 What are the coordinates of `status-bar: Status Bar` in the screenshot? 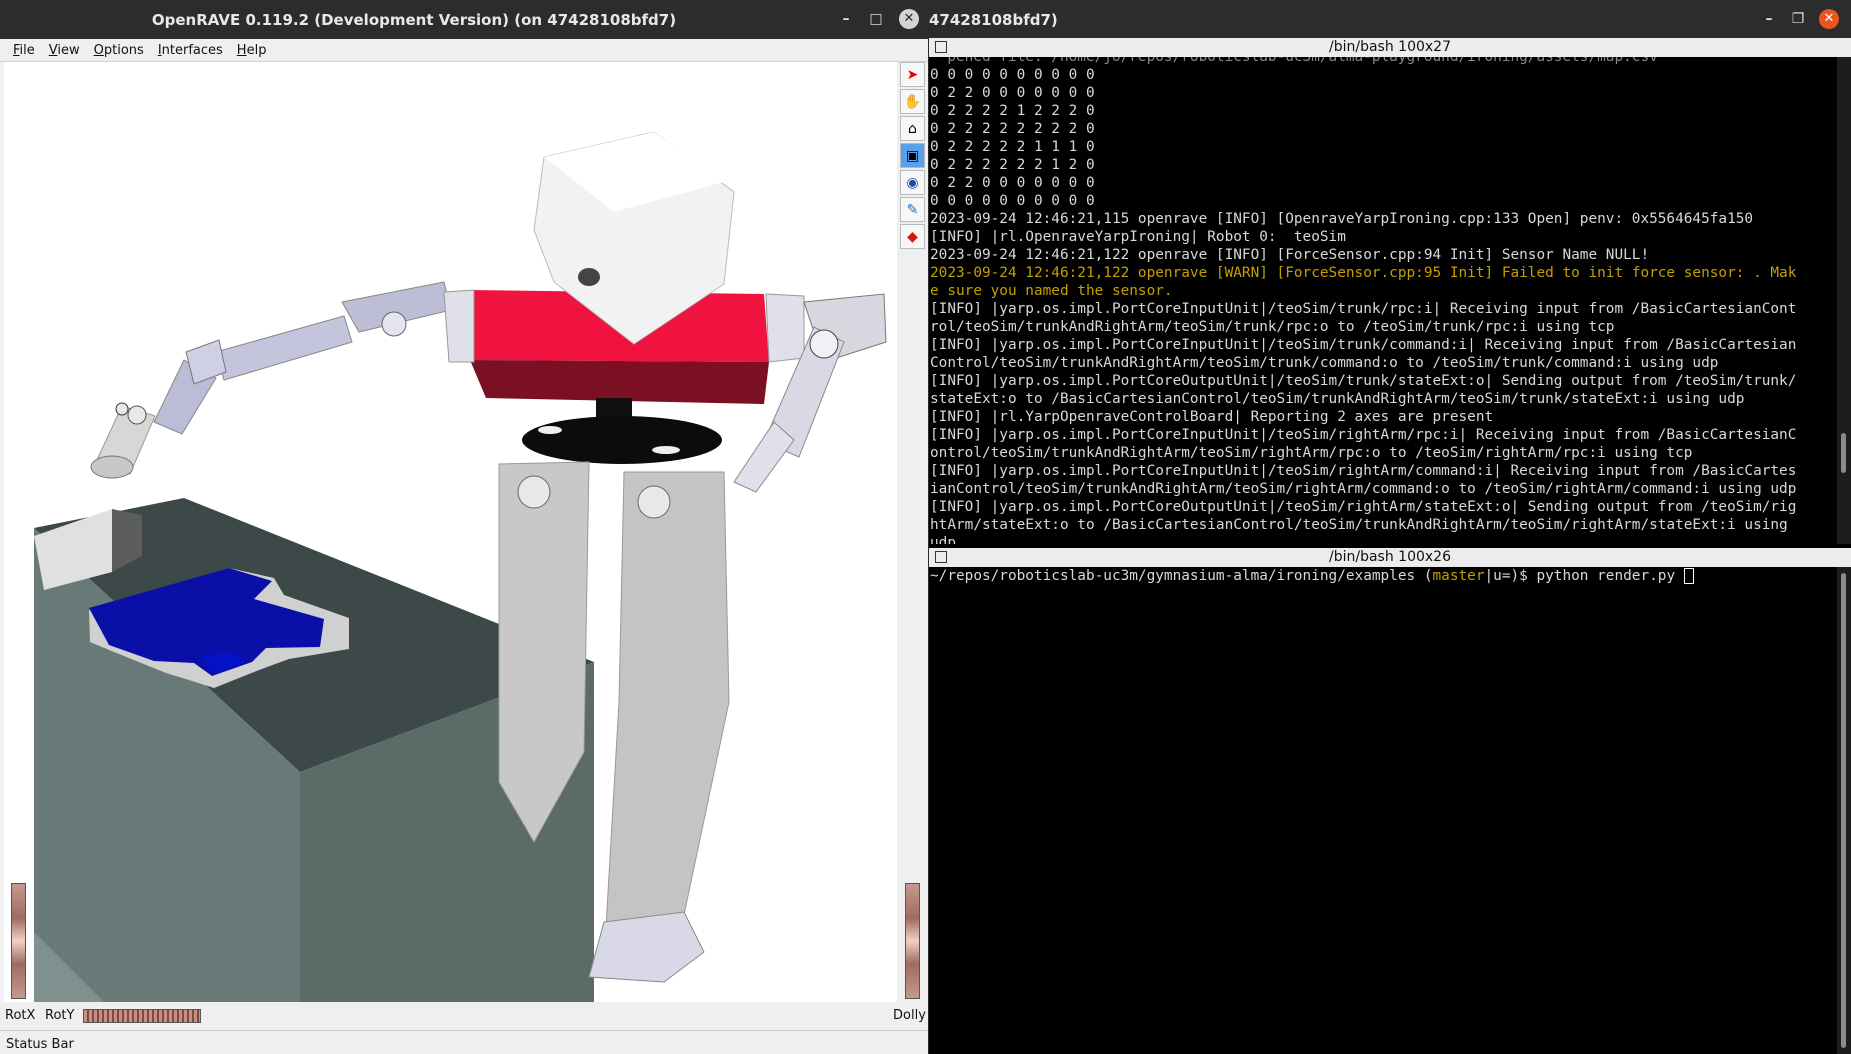 It's located at (464, 1042).